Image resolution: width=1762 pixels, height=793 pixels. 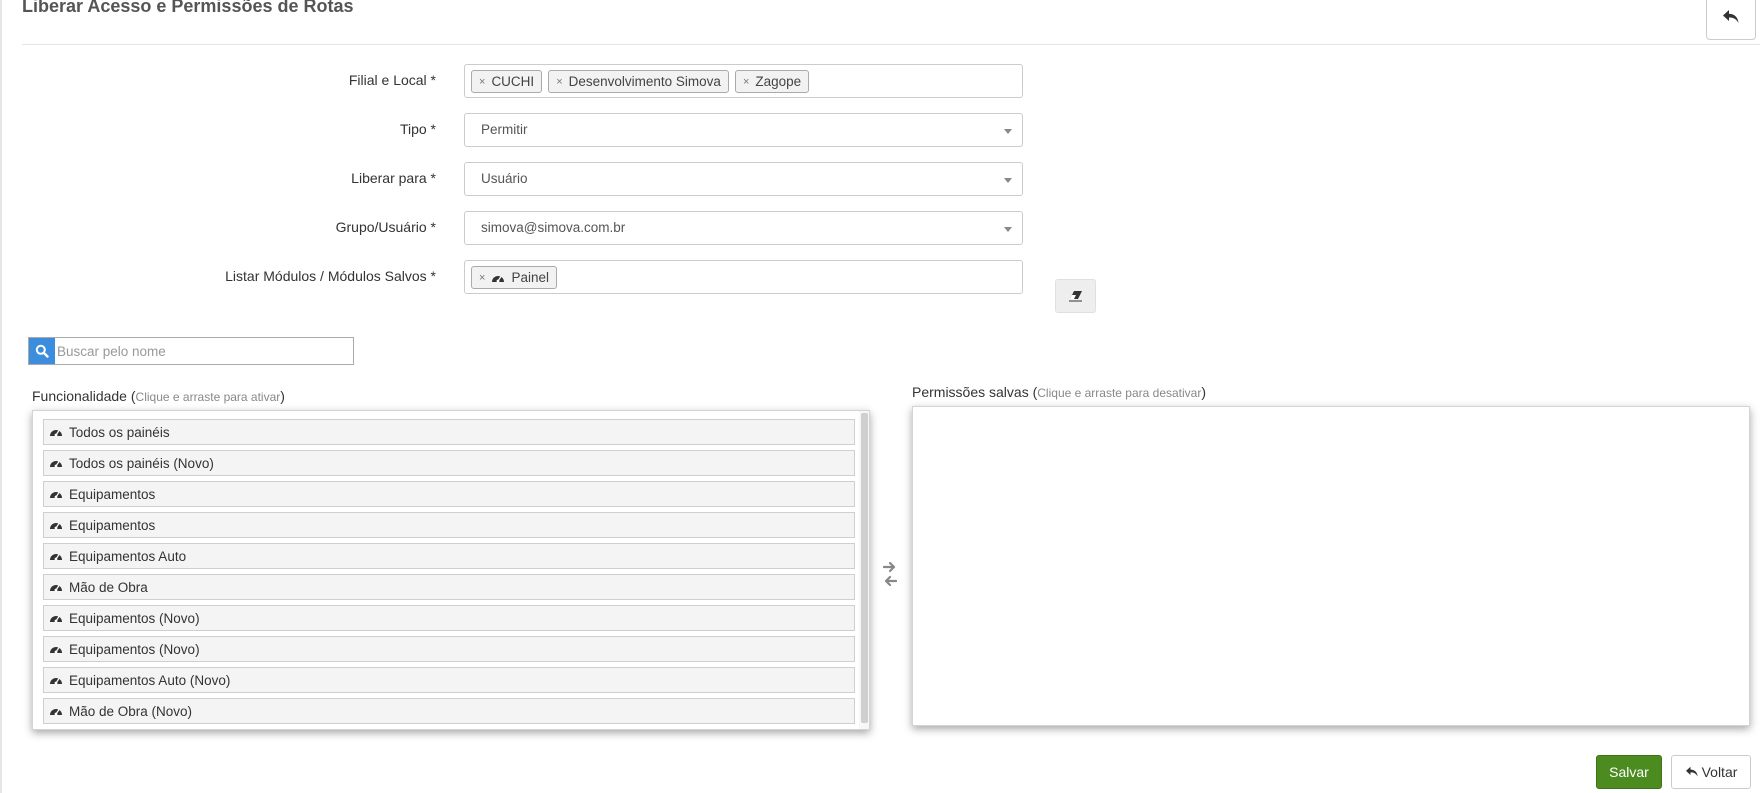 What do you see at coordinates (778, 81) in the screenshot?
I see `tag-label: Zagope` at bounding box center [778, 81].